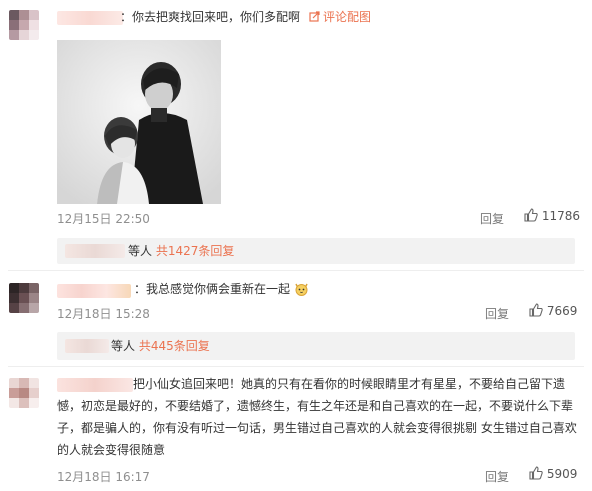 This screenshot has height=491, width=592. I want to click on like-button: 5909, so click(553, 474).